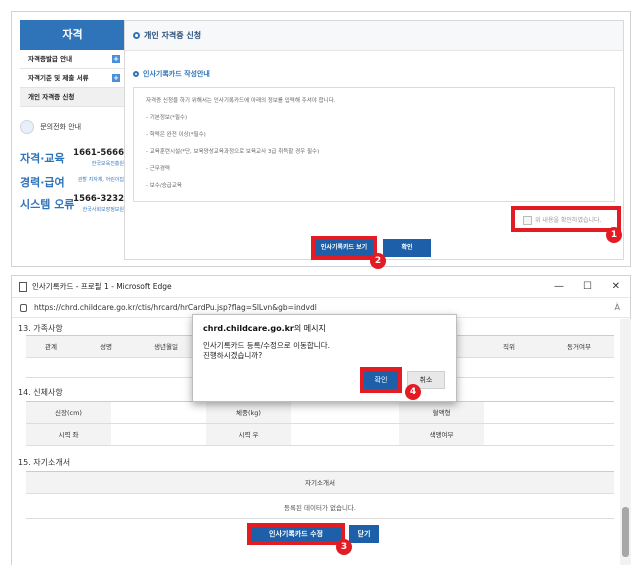 The height and width of the screenshot is (575, 641). What do you see at coordinates (167, 118) in the screenshot?
I see `info-item: - 기본정보(*필수)` at bounding box center [167, 118].